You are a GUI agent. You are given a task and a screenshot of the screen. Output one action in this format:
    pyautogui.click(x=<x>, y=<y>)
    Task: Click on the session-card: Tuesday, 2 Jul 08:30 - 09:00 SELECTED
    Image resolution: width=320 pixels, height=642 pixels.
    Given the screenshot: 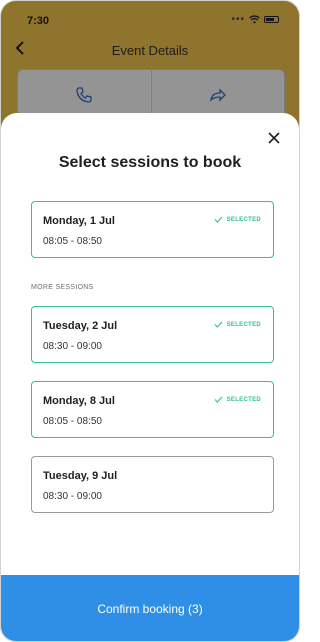 What is the action you would take?
    pyautogui.click(x=152, y=334)
    